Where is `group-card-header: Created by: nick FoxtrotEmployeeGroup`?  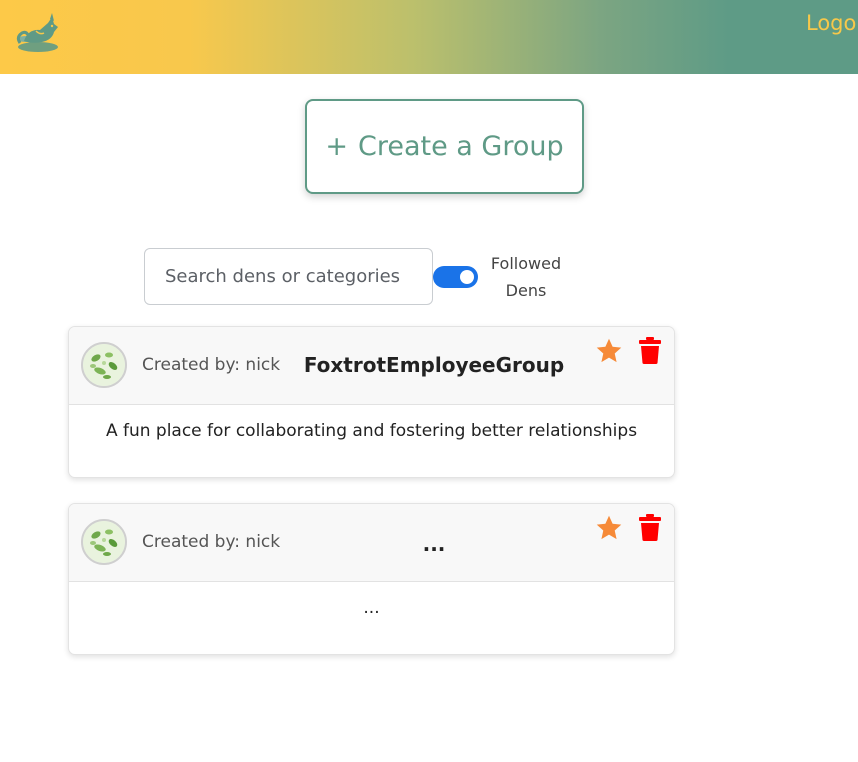
group-card-header: Created by: nick FoxtrotEmployeeGroup is located at coordinates (371, 366).